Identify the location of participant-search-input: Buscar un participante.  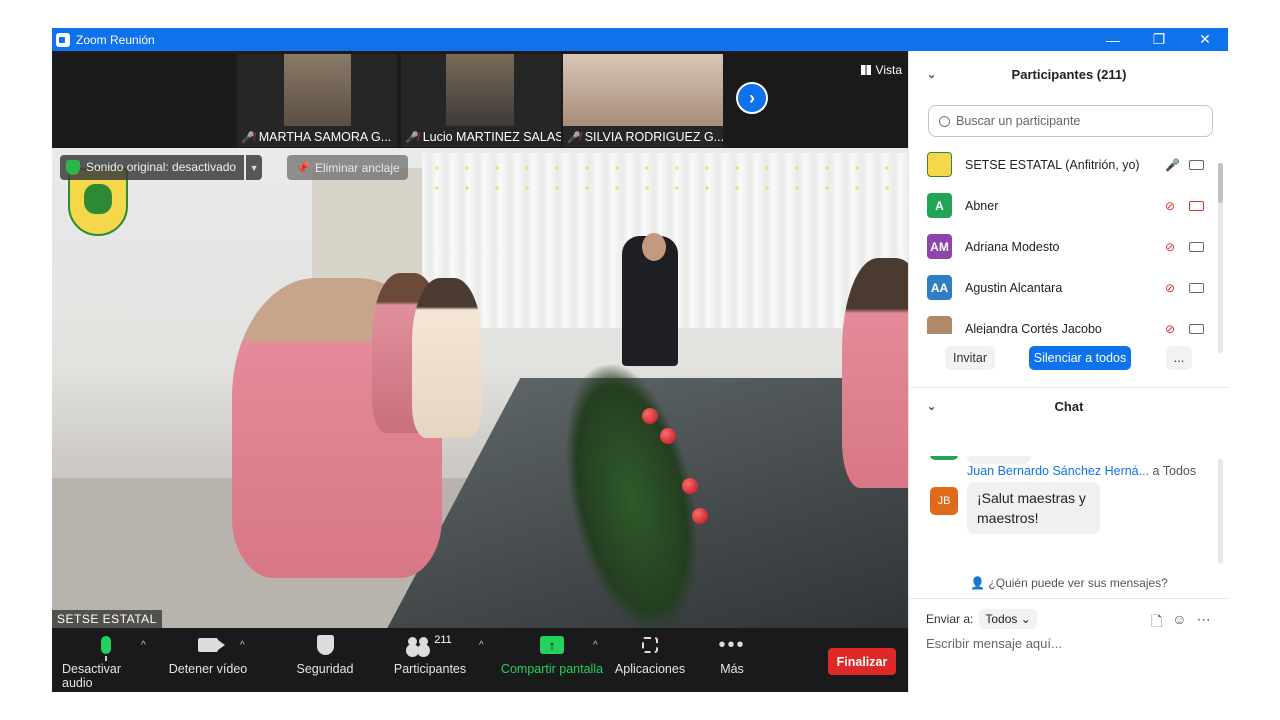
(1070, 121).